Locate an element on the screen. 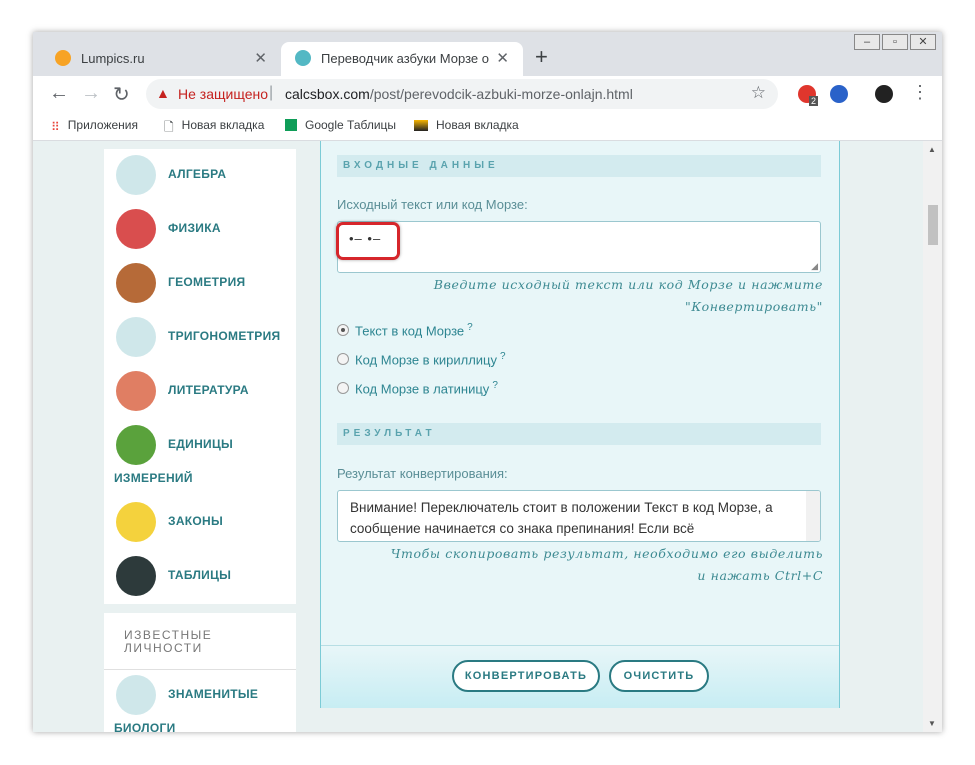  option-morse-to-latin: Код Морзе в латиницу? is located at coordinates (417, 388).